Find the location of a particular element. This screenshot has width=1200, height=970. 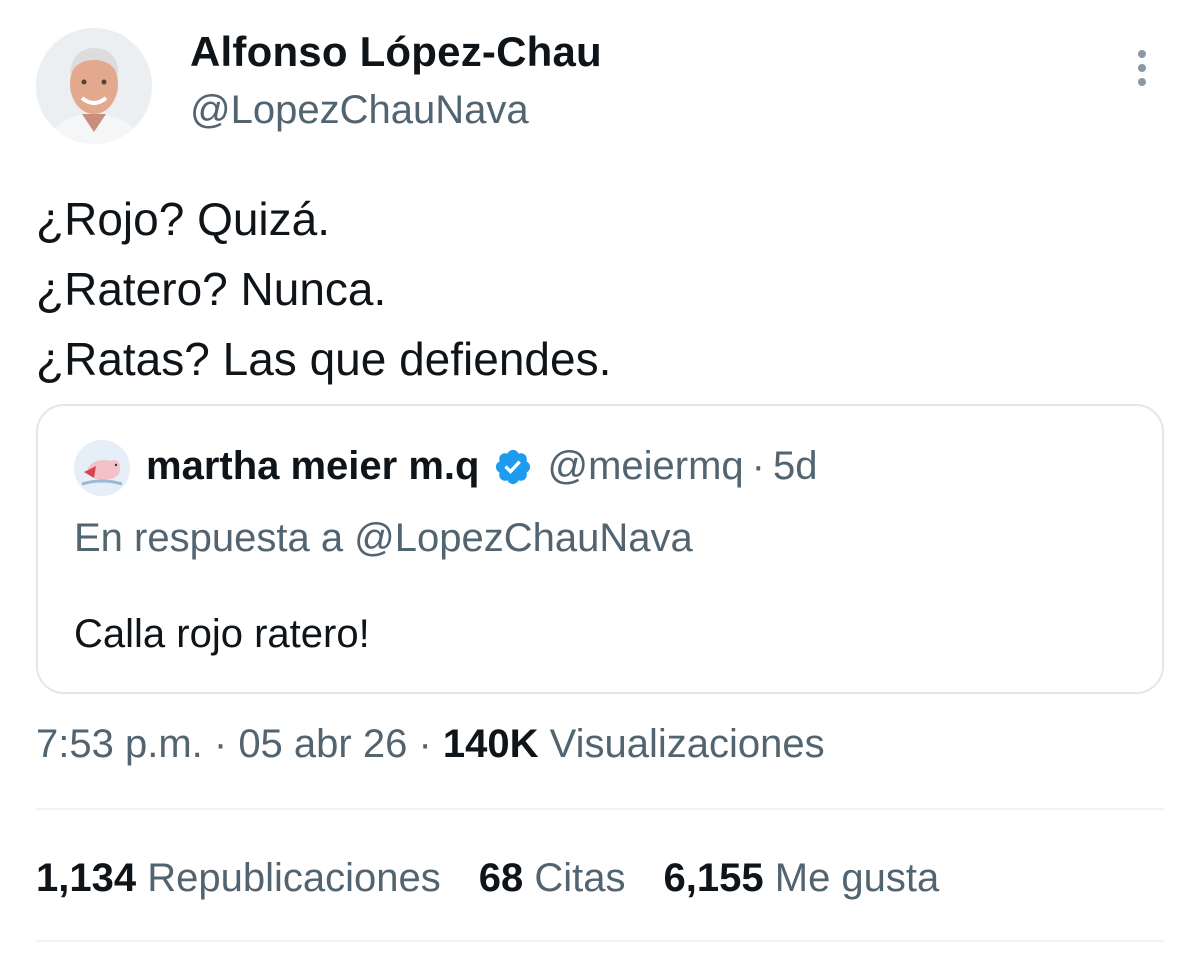

reposts-label: Republicaciones is located at coordinates (294, 878).